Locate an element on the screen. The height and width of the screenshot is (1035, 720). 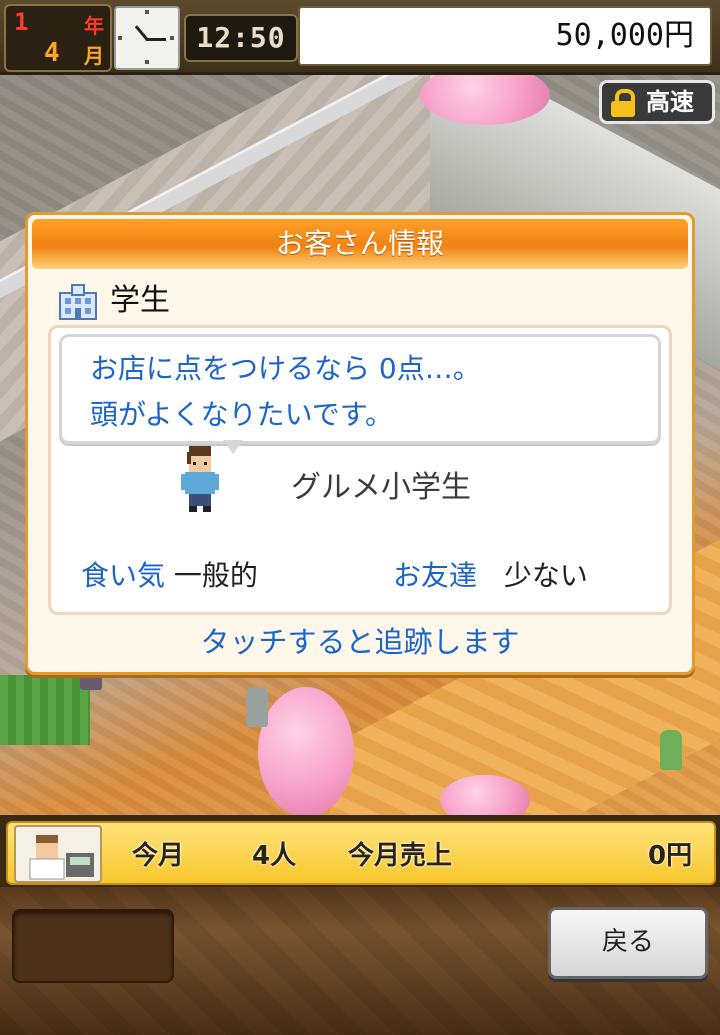
year-unit: 年 is located at coordinates (94, 26).